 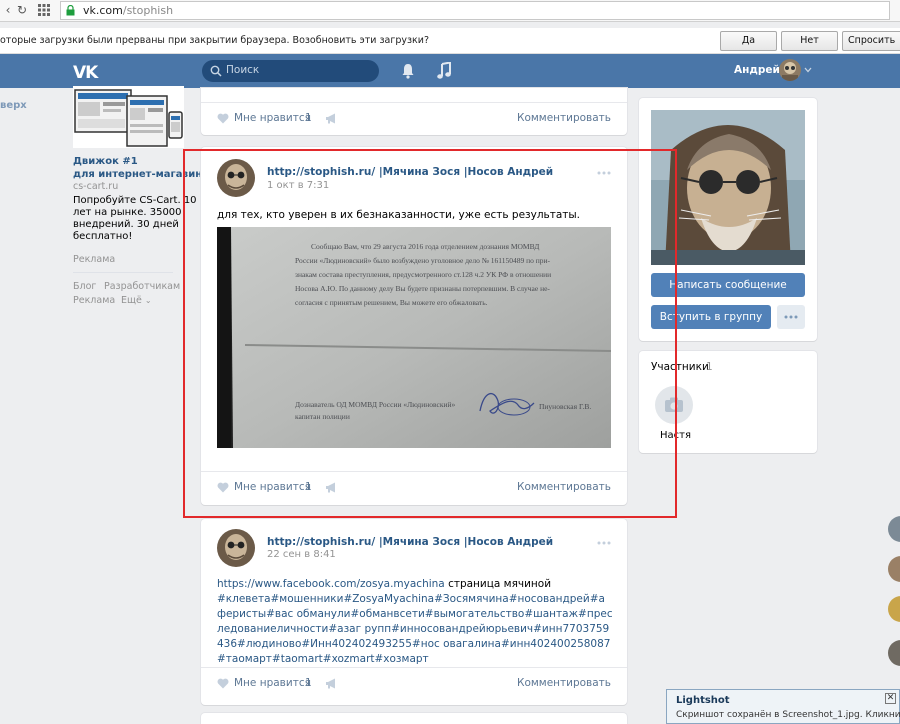 I want to click on post-external-link: https://www.facebook.com/zosya.myachina, so click(x=331, y=584).